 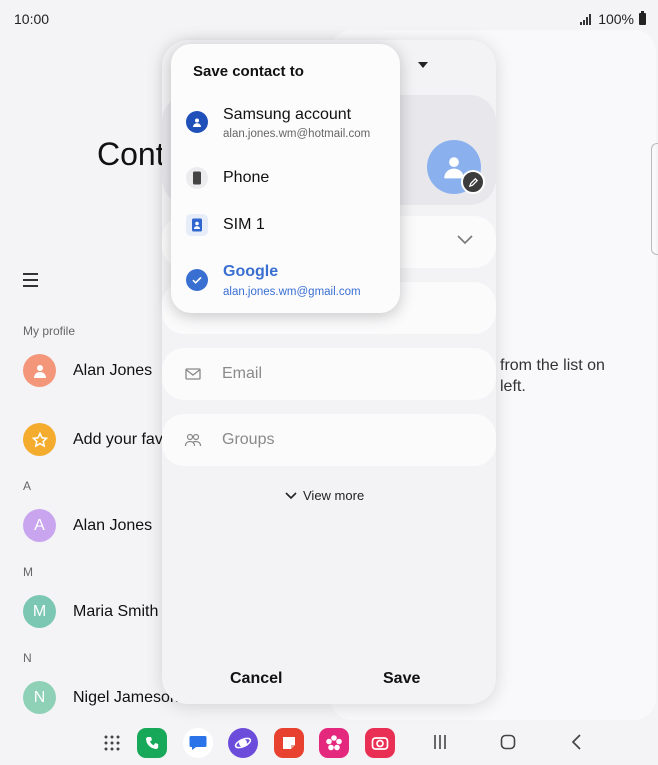 I want to click on app-title: Cont, so click(x=131, y=154).